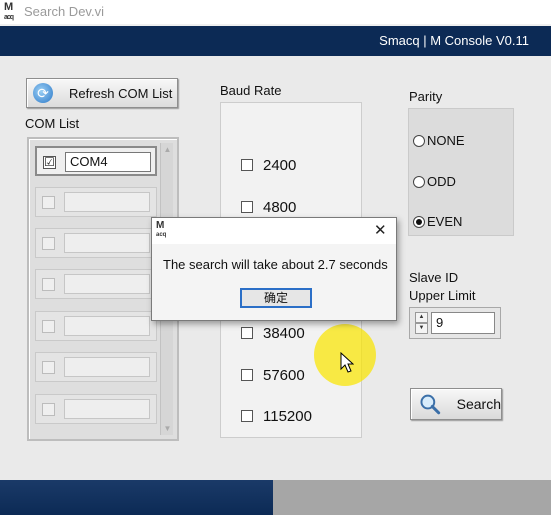 The width and height of the screenshot is (551, 515). What do you see at coordinates (49, 162) in the screenshot?
I see `com-checkbox: ☑` at bounding box center [49, 162].